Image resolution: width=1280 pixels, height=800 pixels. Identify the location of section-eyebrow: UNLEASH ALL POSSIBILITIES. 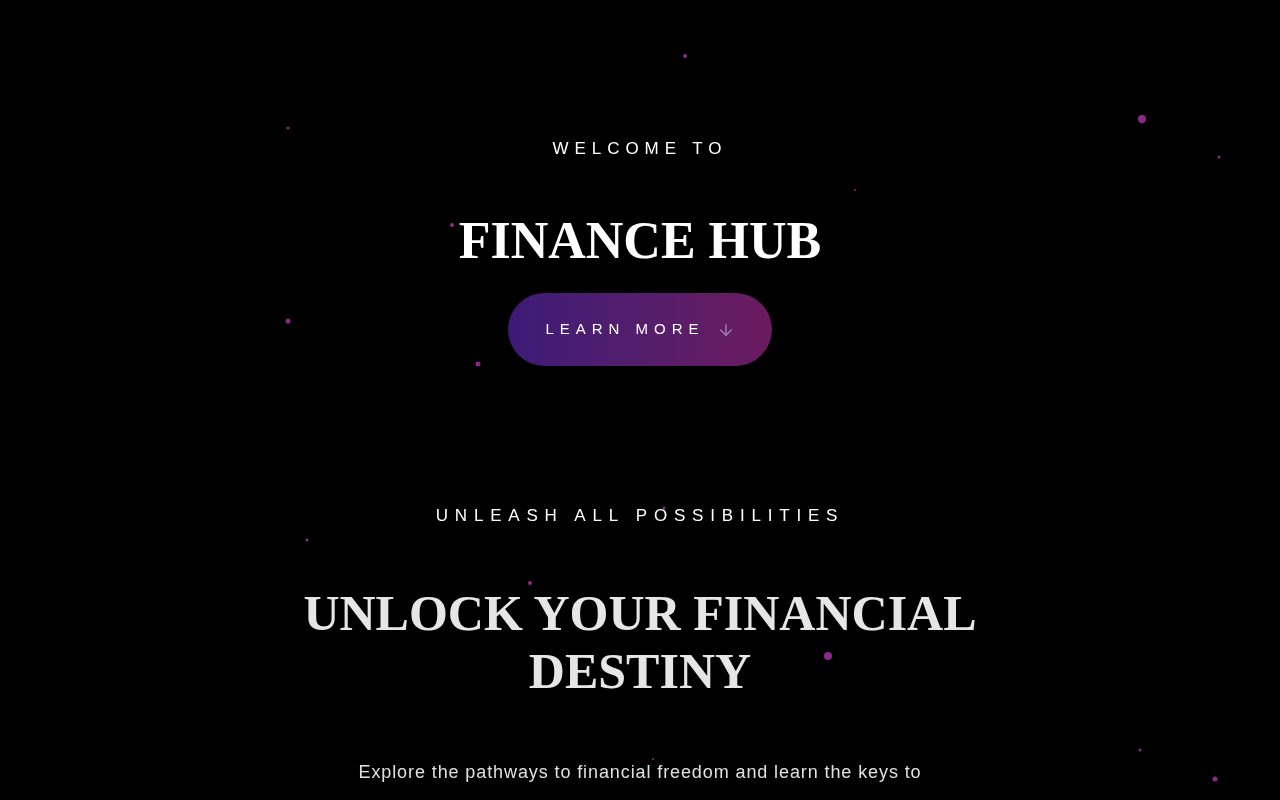
(640, 516).